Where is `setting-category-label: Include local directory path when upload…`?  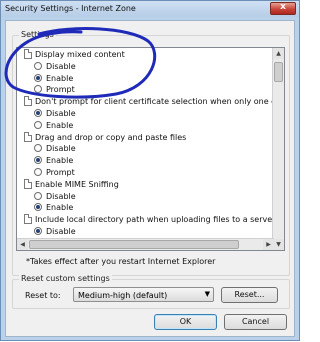
setting-category-label: Include local directory path when upload… is located at coordinates (155, 220).